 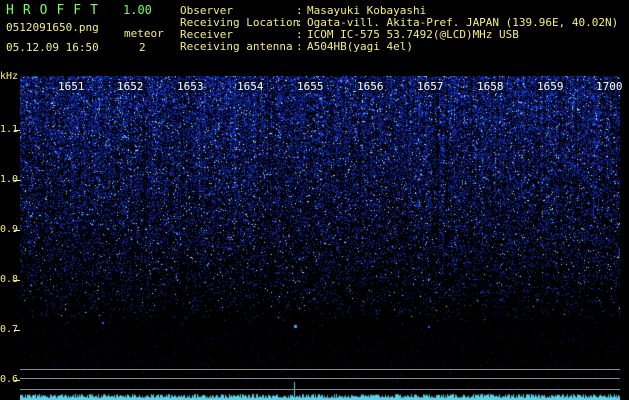 What do you see at coordinates (142, 47) in the screenshot?
I see `meteor-count: 2` at bounding box center [142, 47].